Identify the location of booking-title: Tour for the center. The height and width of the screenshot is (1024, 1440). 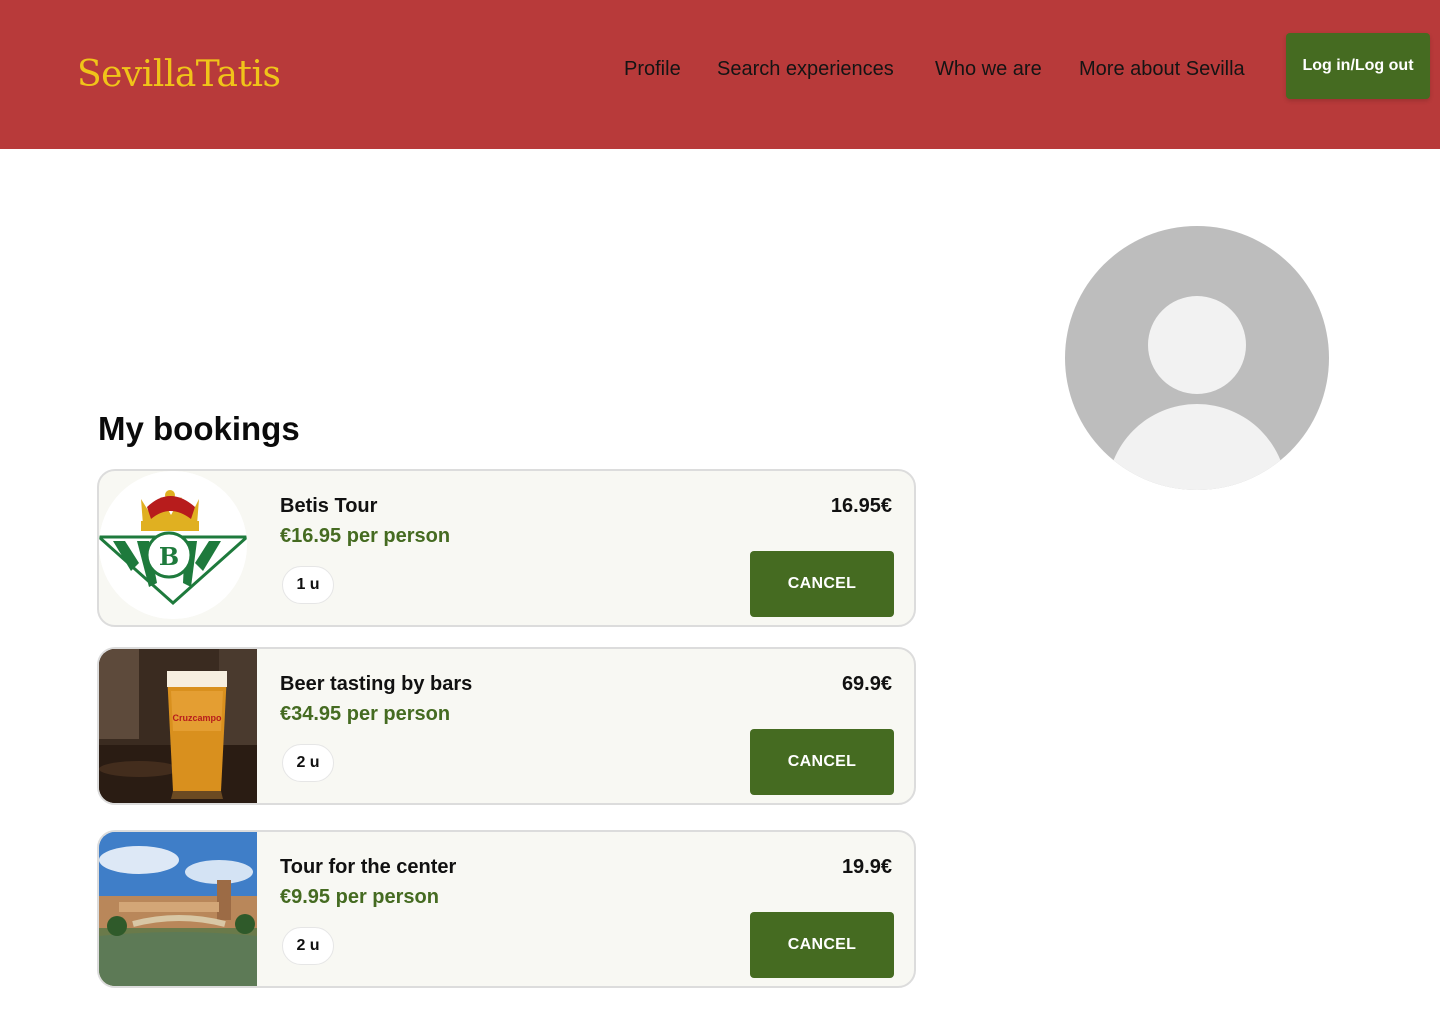
(368, 867).